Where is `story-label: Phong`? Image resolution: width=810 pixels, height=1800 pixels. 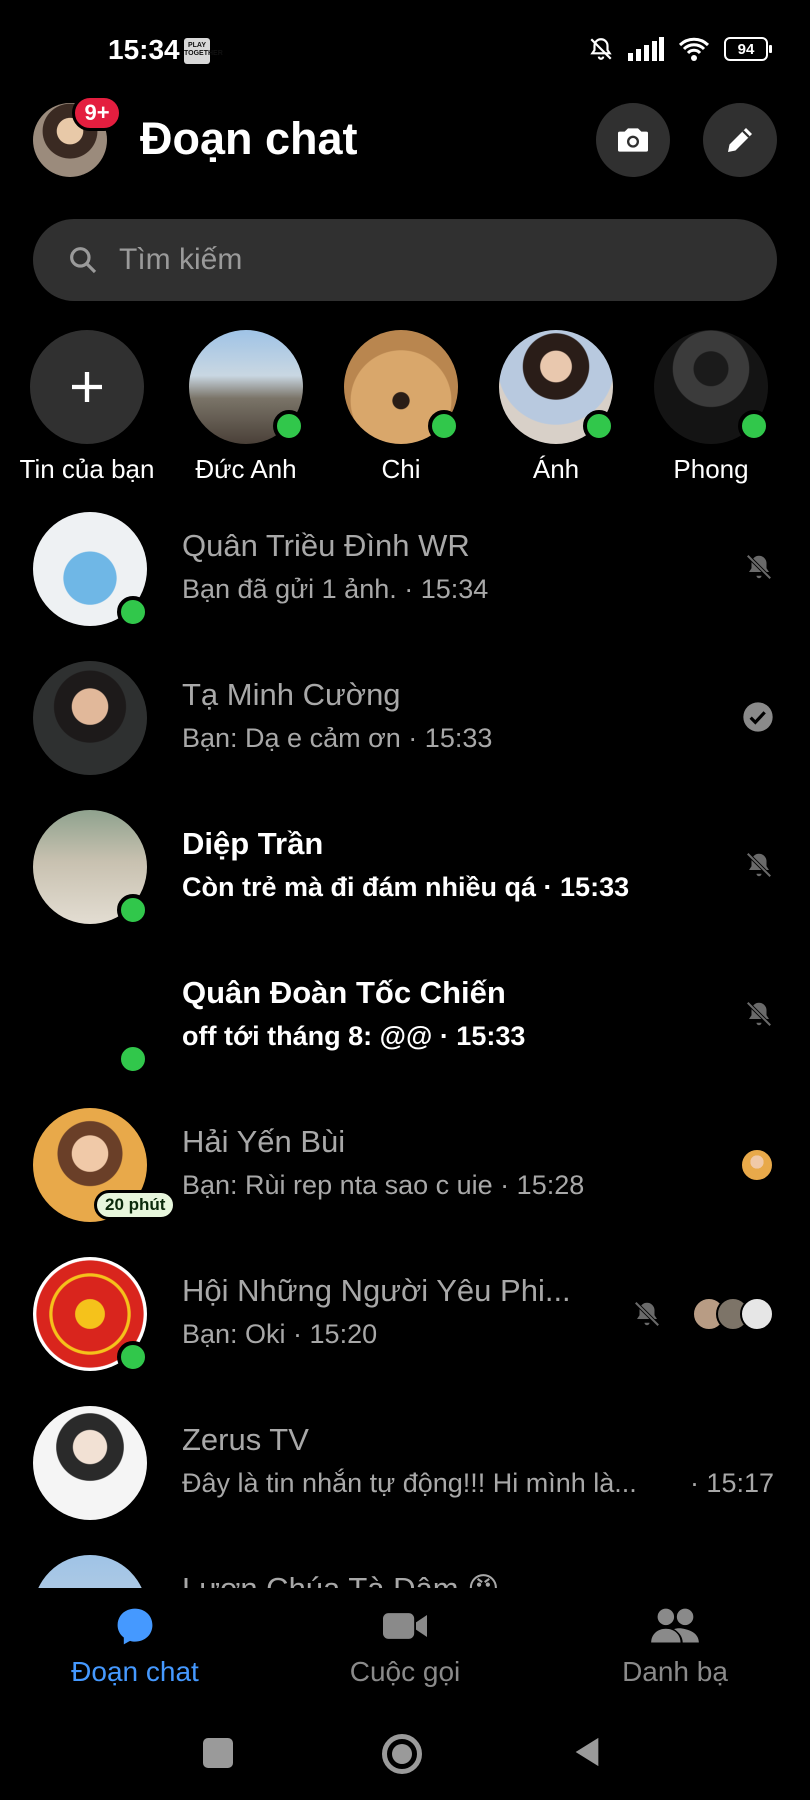
story-label: Phong is located at coordinates (711, 469).